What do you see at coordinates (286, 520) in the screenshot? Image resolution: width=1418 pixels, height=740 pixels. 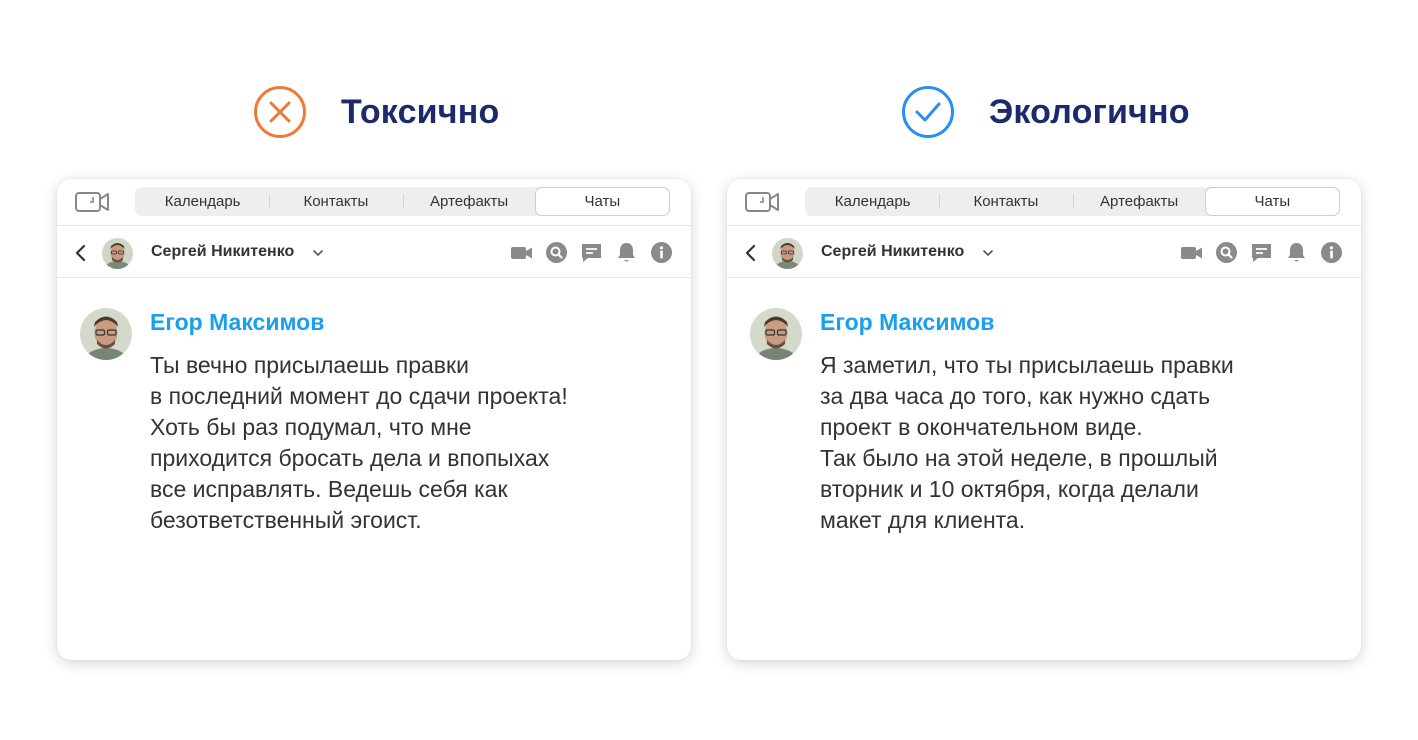 I see `message-line: безответственный эгоист.` at bounding box center [286, 520].